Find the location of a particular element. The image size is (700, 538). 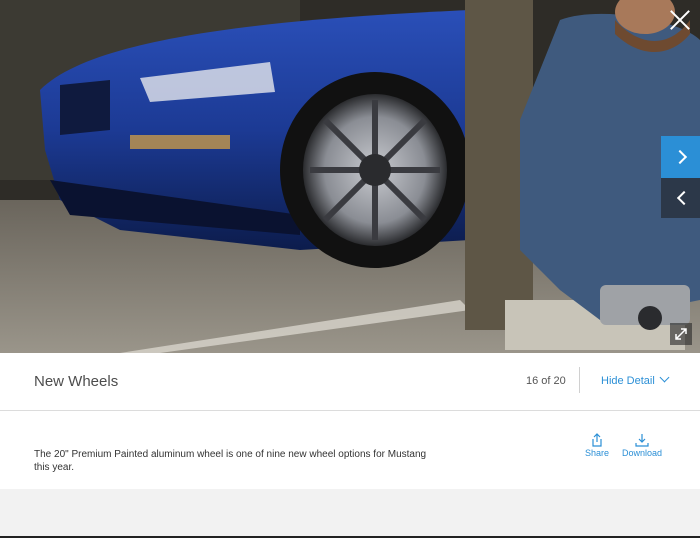

expand-button is located at coordinates (681, 334).